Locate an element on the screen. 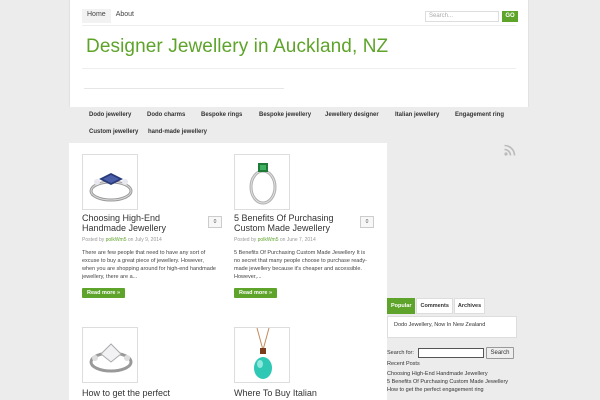 The width and height of the screenshot is (600, 400). tab-comments: Comments is located at coordinates (434, 306).